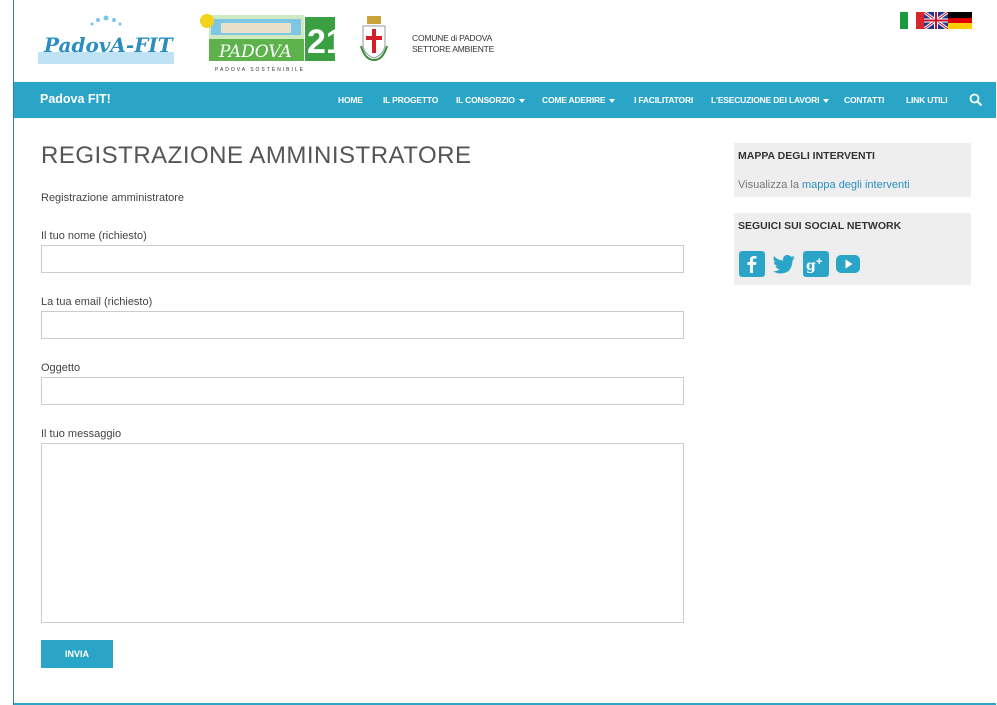  What do you see at coordinates (94, 236) in the screenshot?
I see `name-label: Il tuo nome (richiesto)` at bounding box center [94, 236].